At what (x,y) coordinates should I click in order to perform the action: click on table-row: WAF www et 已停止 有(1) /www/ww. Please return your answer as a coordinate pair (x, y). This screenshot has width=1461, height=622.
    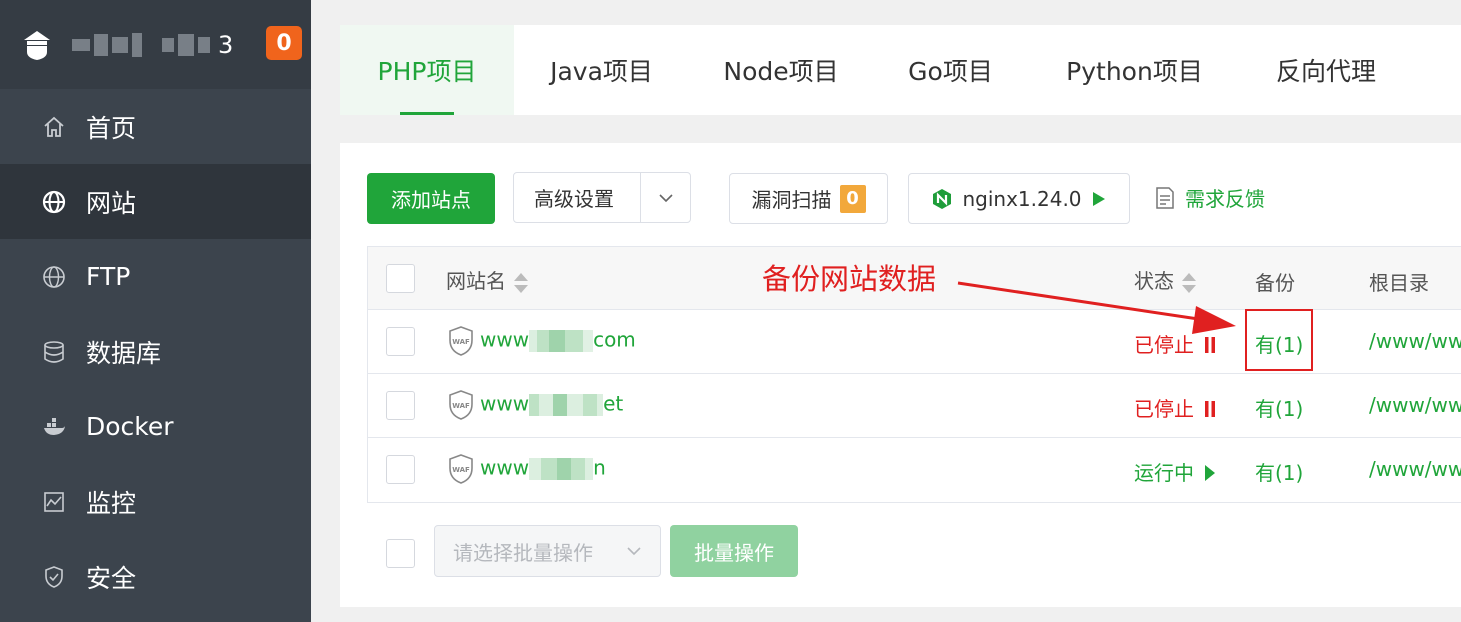
    Looking at the image, I should click on (914, 406).